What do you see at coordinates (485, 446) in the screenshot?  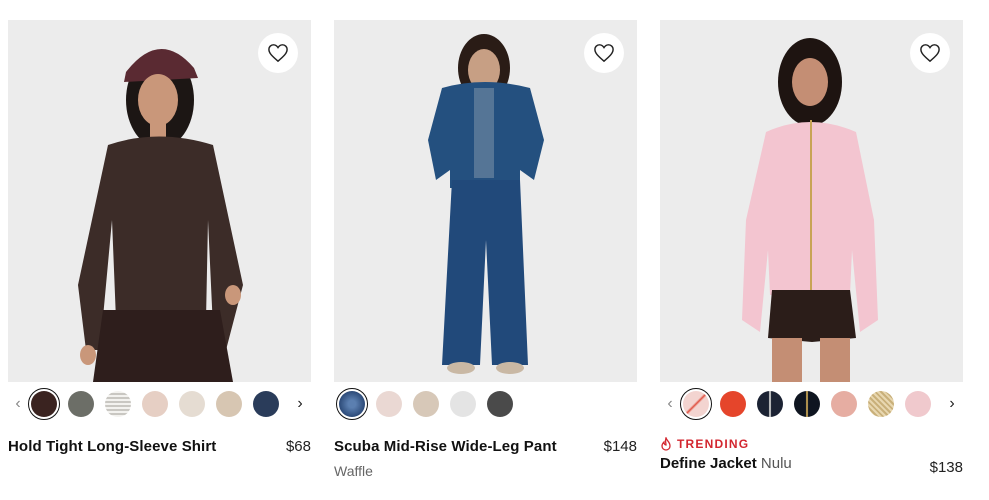 I see `product-name: Scuba Mid-Rise Wide-Leg Pant` at bounding box center [485, 446].